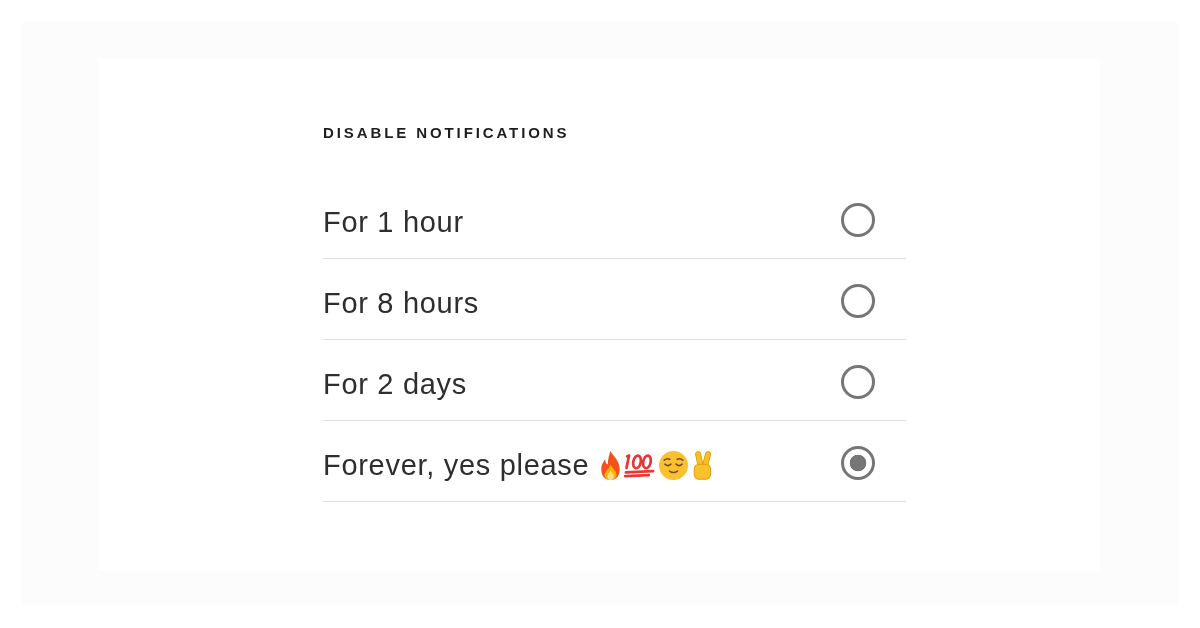 Image resolution: width=1200 pixels, height=628 pixels. What do you see at coordinates (640, 465) in the screenshot?
I see `hundred-points-icon` at bounding box center [640, 465].